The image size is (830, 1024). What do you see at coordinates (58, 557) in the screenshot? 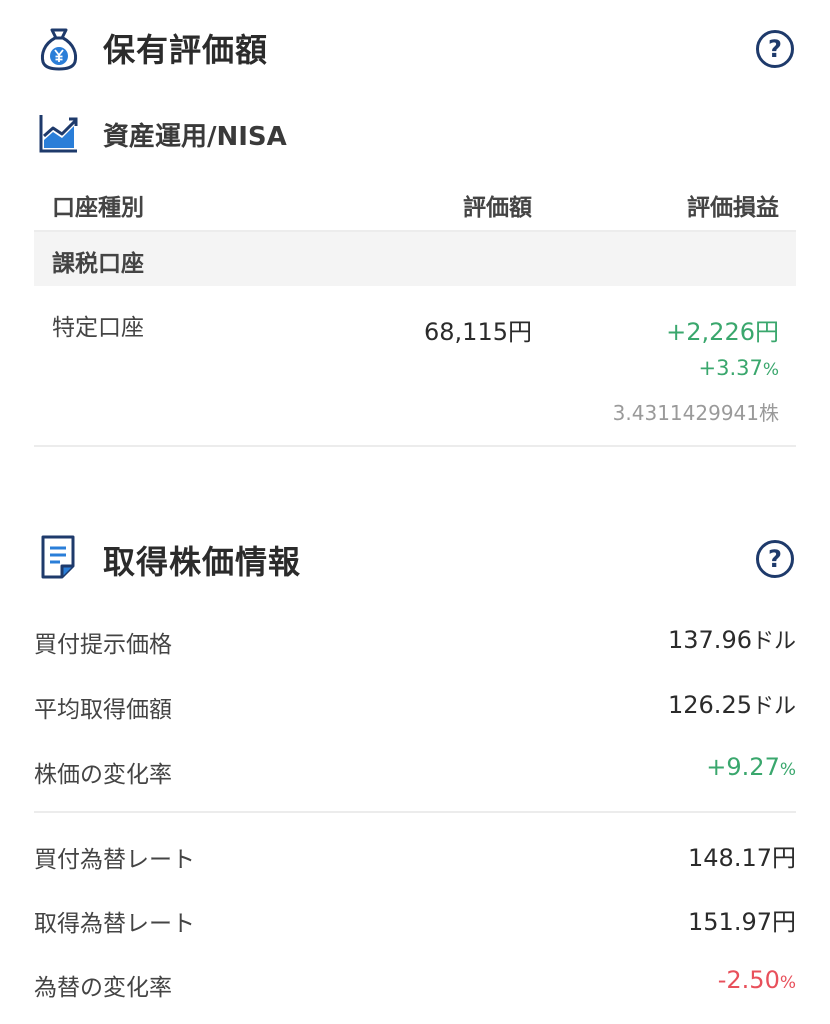
I see `document-icon` at bounding box center [58, 557].